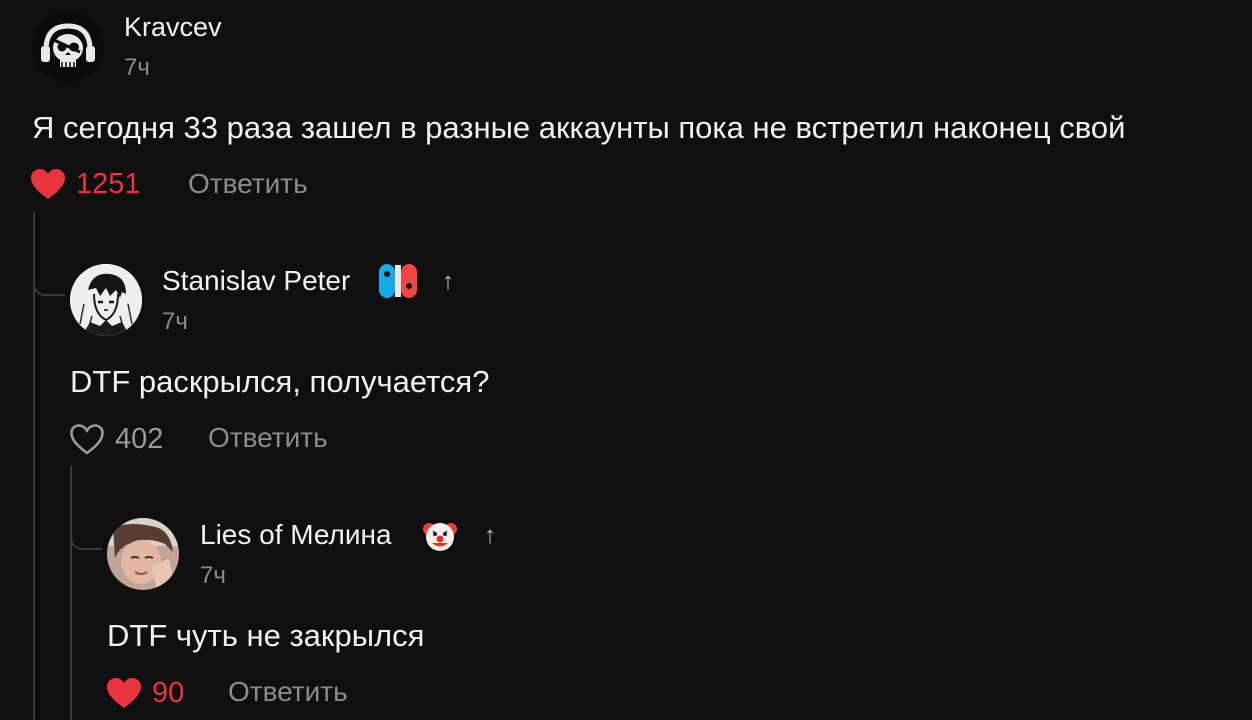 This screenshot has height=720, width=1252. I want to click on photo-avatar, so click(143, 554).